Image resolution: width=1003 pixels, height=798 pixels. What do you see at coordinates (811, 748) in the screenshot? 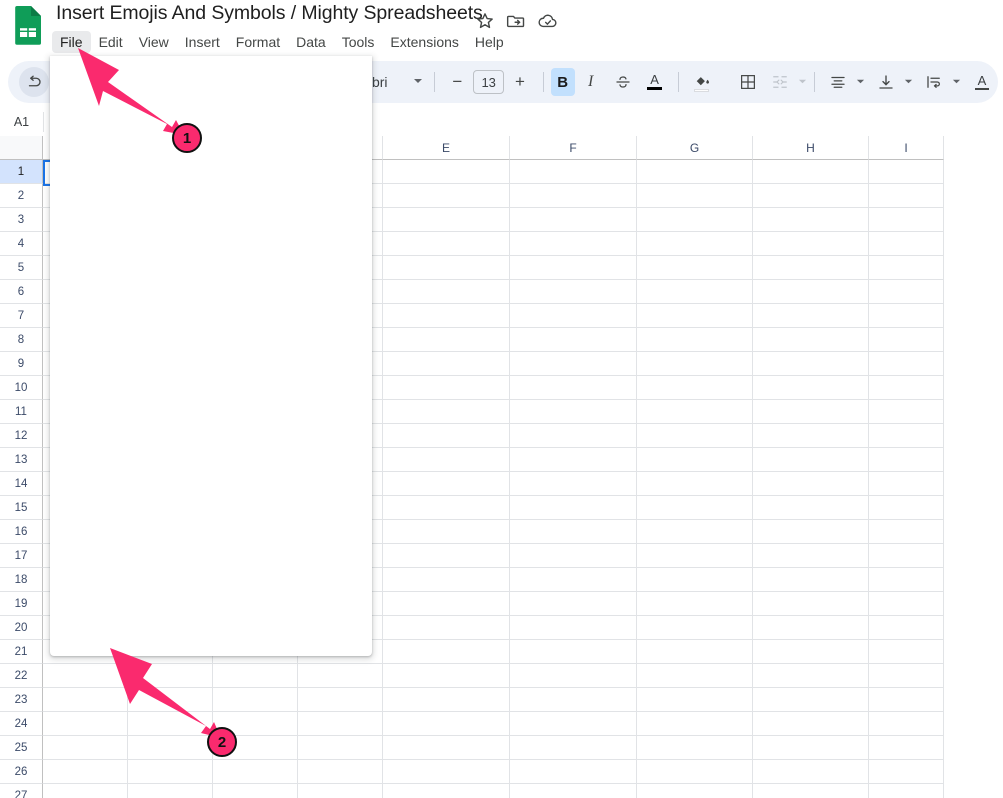
I see `cell-H25` at bounding box center [811, 748].